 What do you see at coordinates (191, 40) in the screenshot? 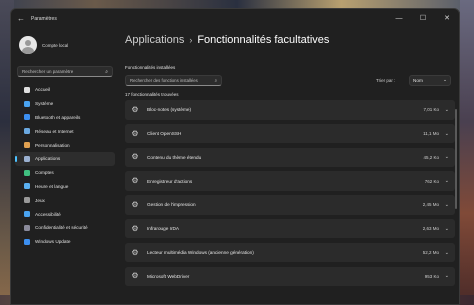
I see `chevron-right-icon: ›` at bounding box center [191, 40].